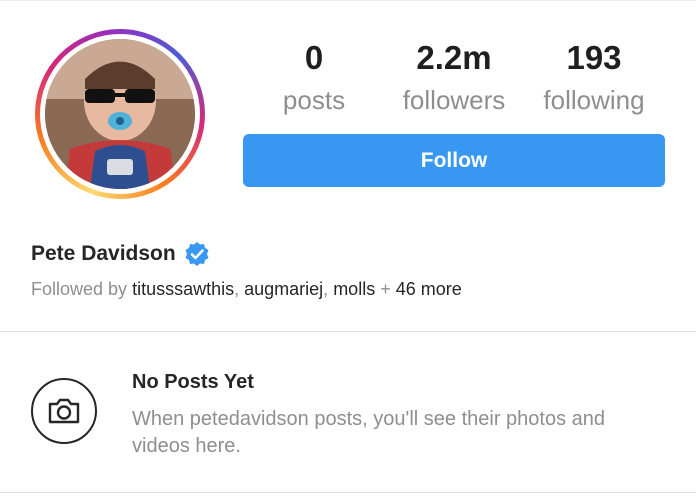  I want to click on followed-by-user: titusssawthis, so click(183, 289).